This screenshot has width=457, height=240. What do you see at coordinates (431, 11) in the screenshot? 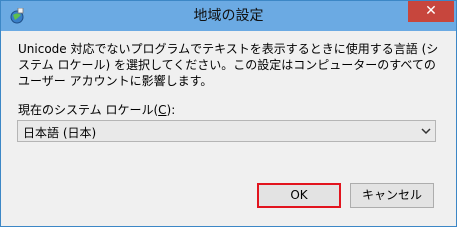
I see `close-button: ✕` at bounding box center [431, 11].